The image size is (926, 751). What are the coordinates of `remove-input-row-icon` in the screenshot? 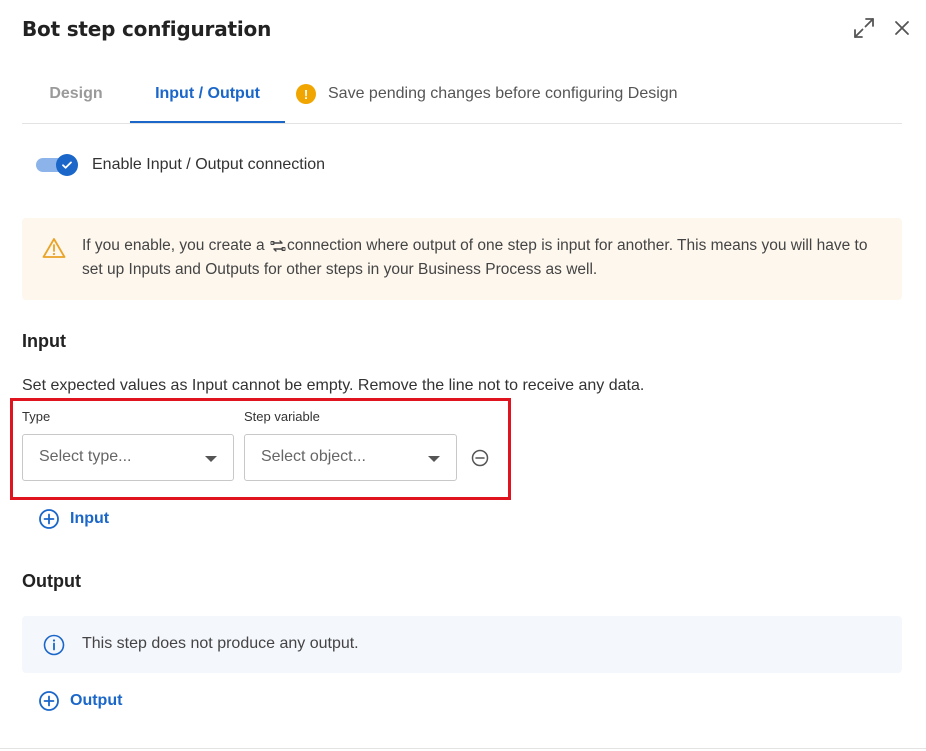 It's located at (480, 458).